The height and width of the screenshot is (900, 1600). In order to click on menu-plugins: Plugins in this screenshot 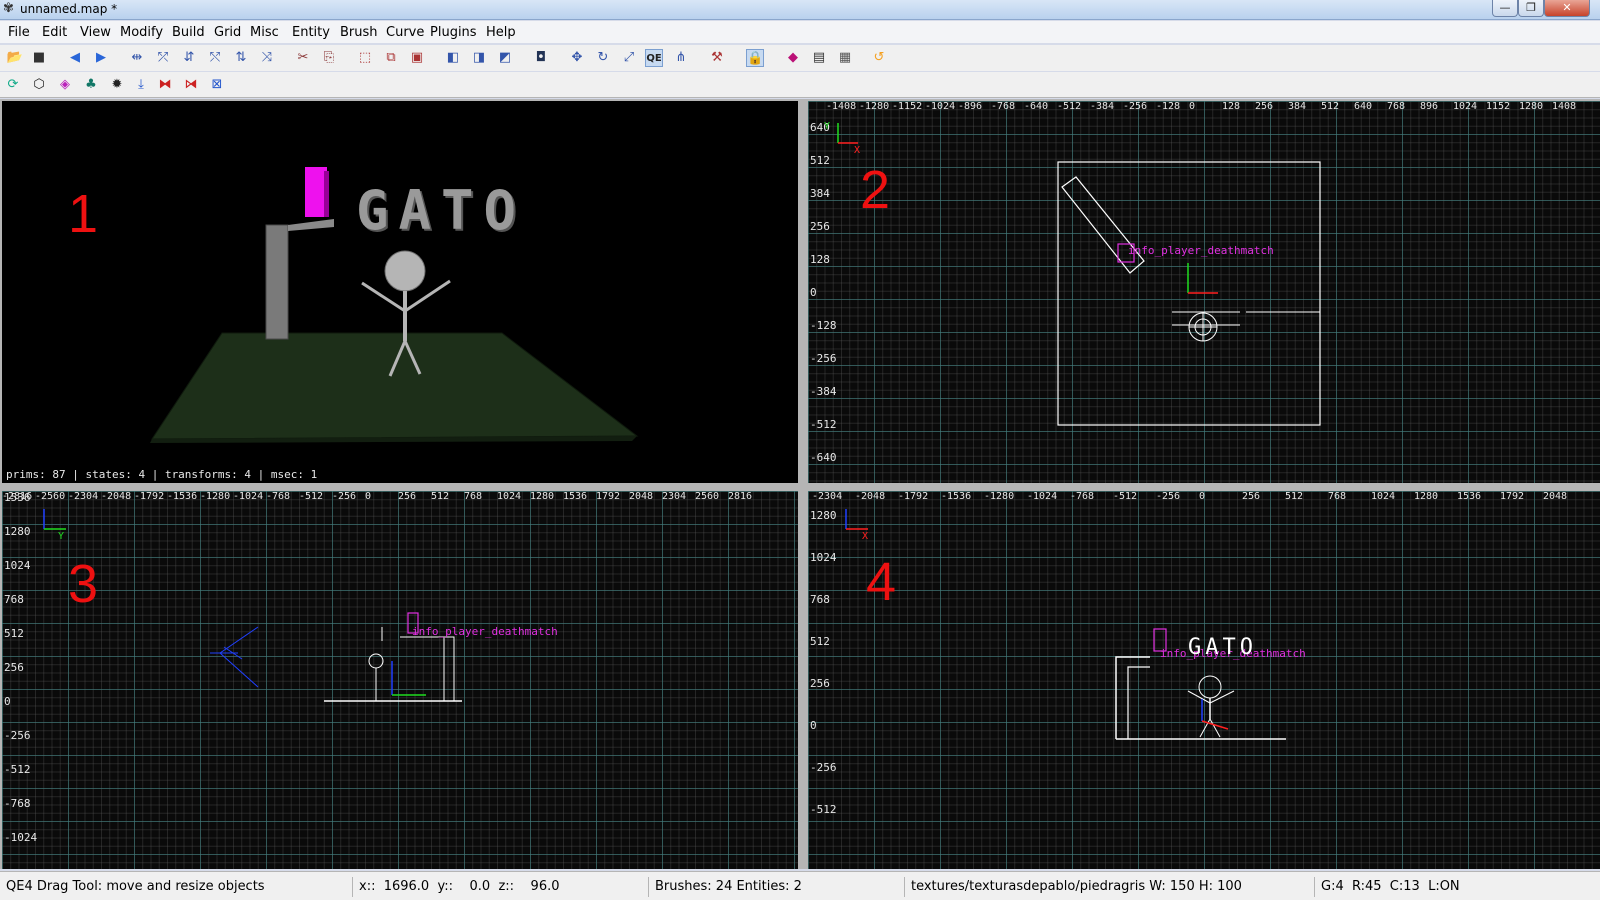, I will do `click(453, 32)`.